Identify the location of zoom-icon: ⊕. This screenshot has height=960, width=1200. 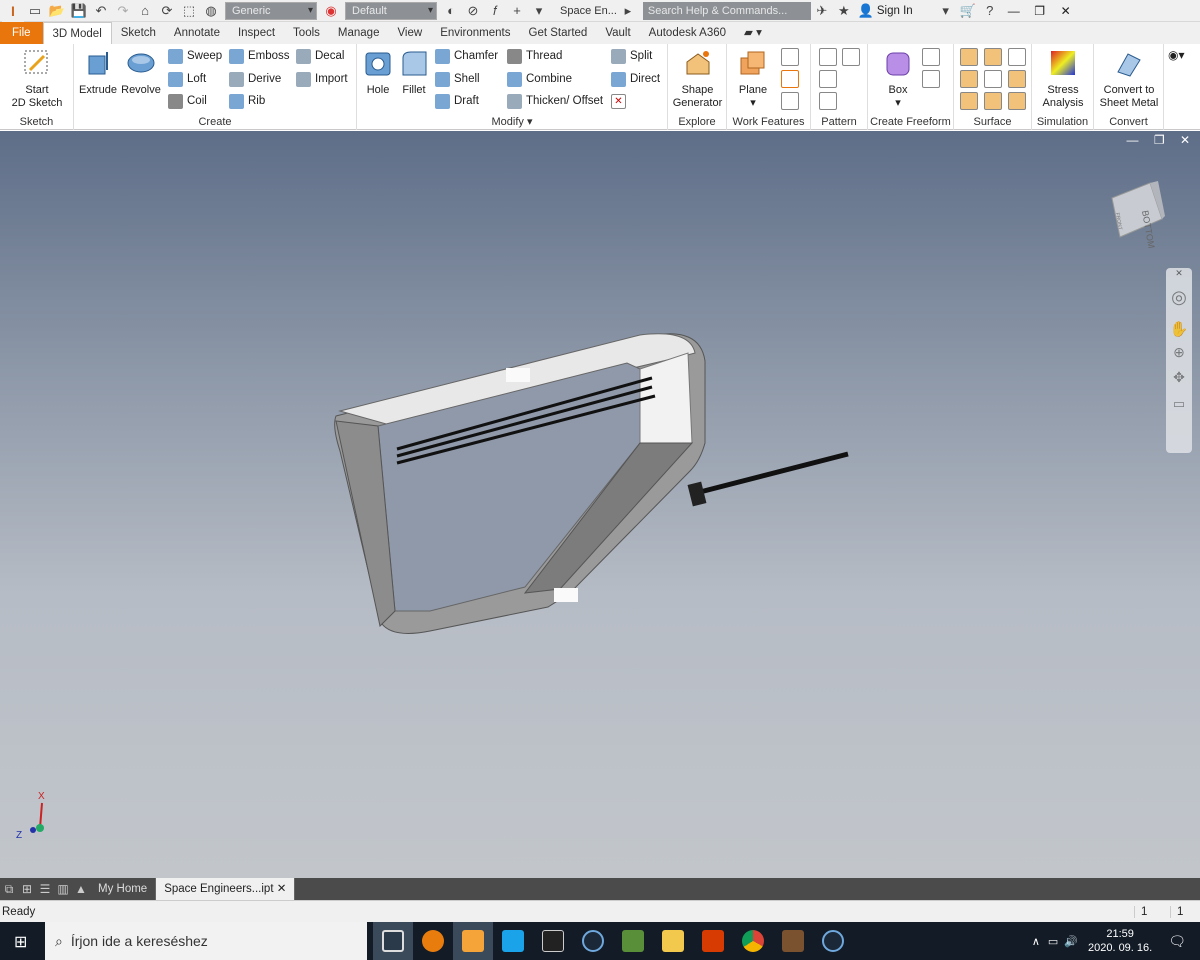
(1179, 352).